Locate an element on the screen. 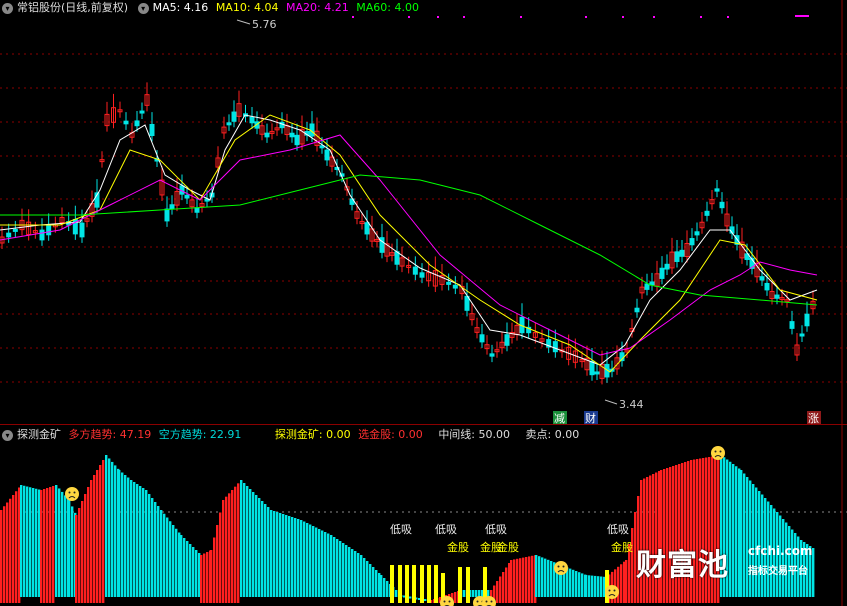 This screenshot has width=847, height=606. sell-point-label: 卖点: 0.00 is located at coordinates (552, 434).